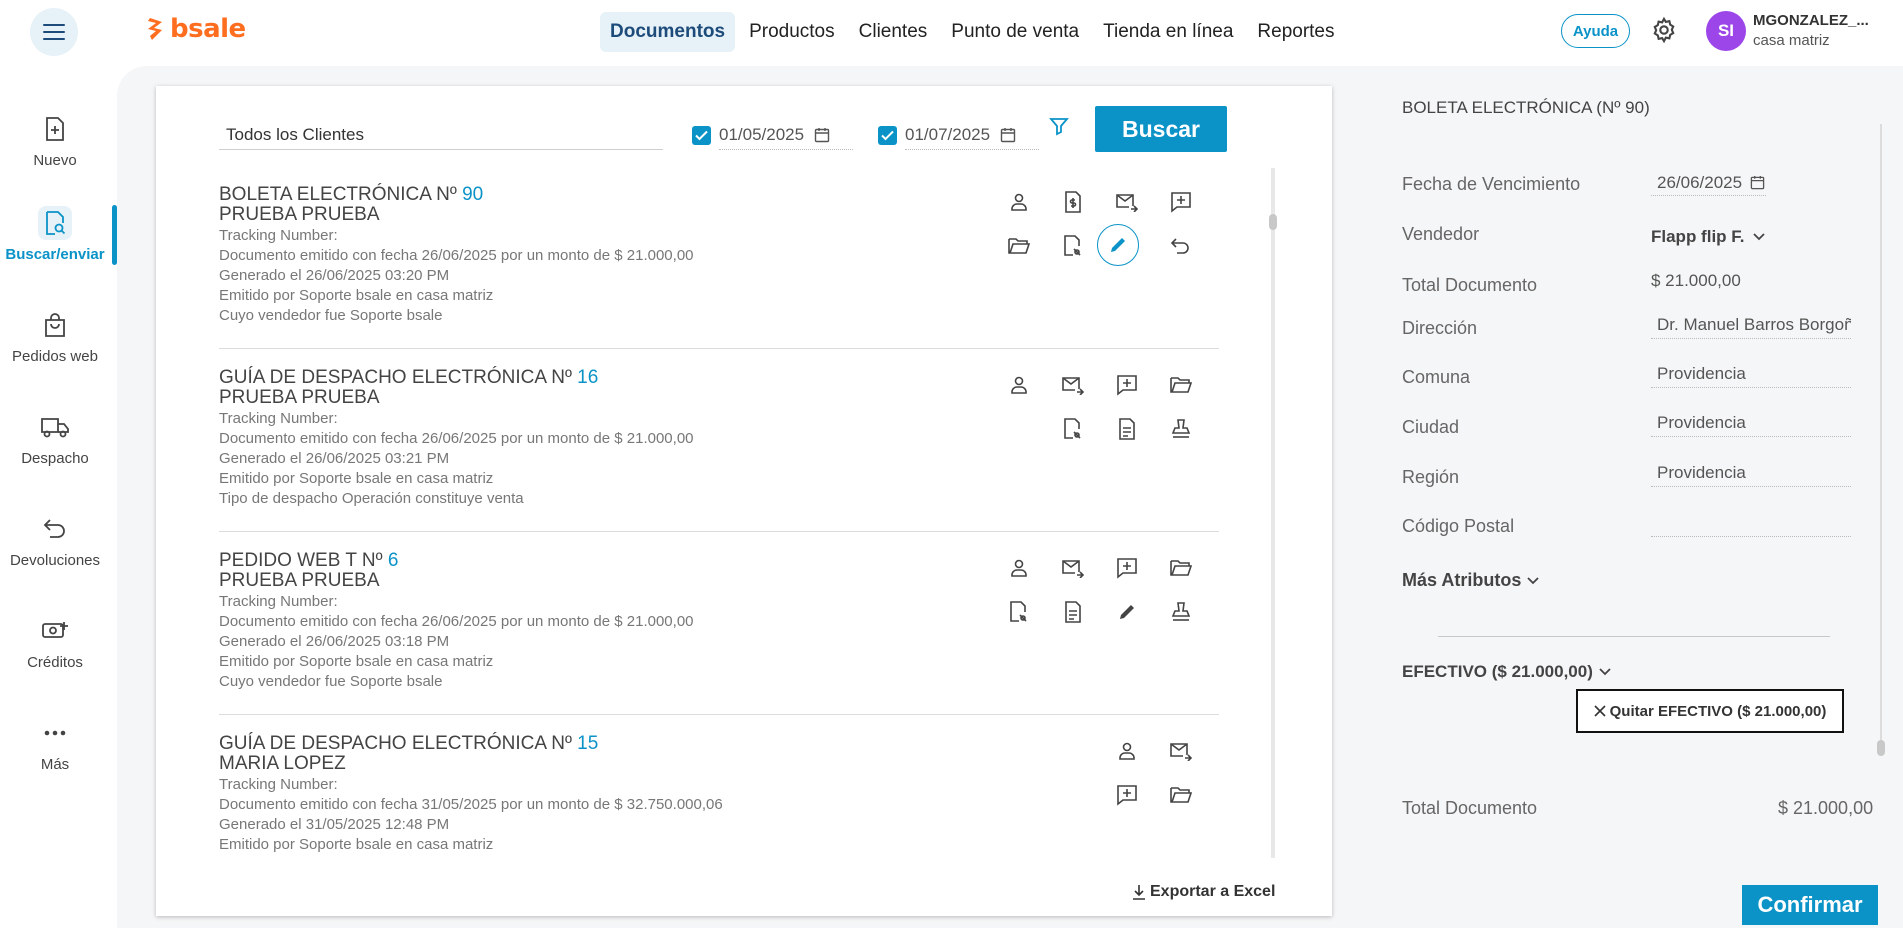  Describe the element at coordinates (1441, 234) in the screenshot. I see `seller-label: Vendedor` at that location.